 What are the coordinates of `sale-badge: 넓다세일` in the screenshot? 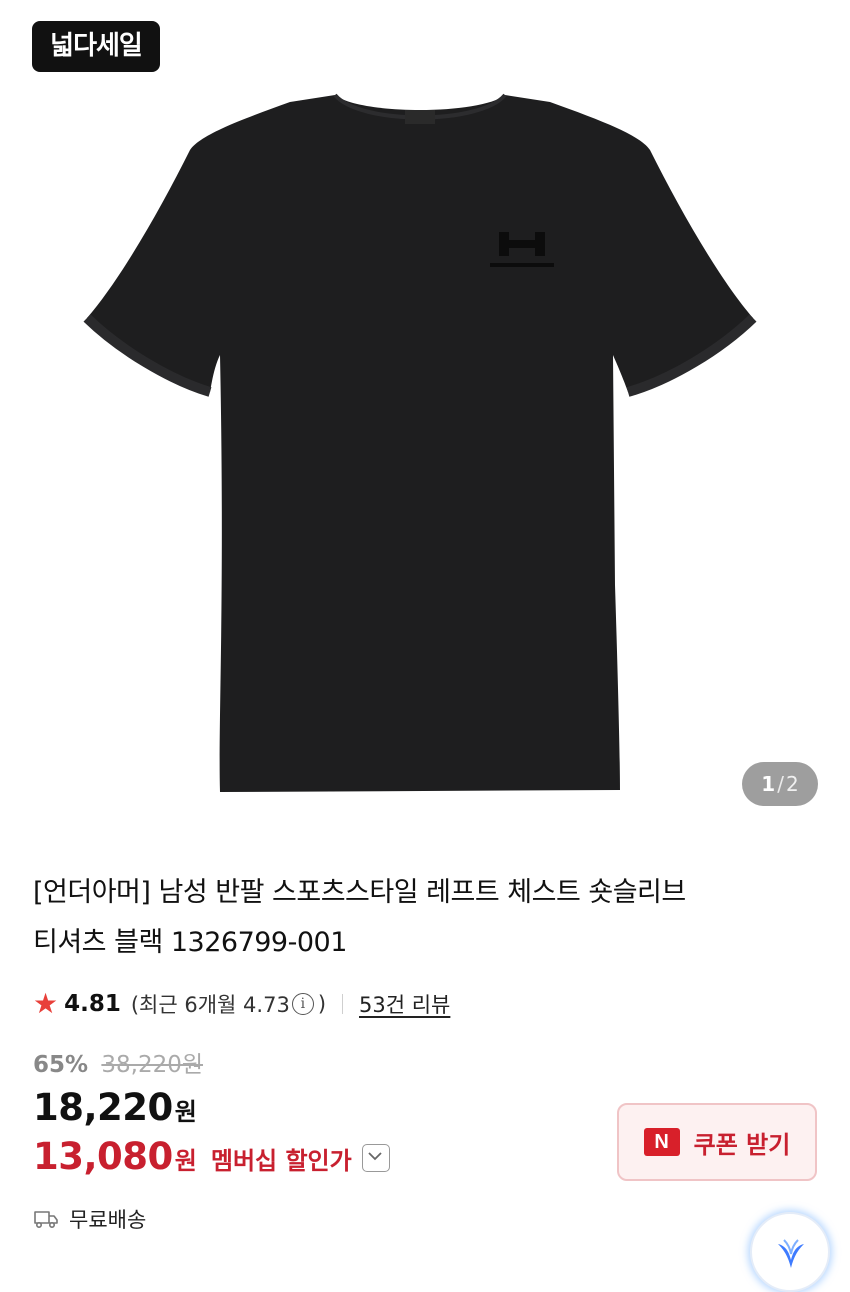 It's located at (96, 46).